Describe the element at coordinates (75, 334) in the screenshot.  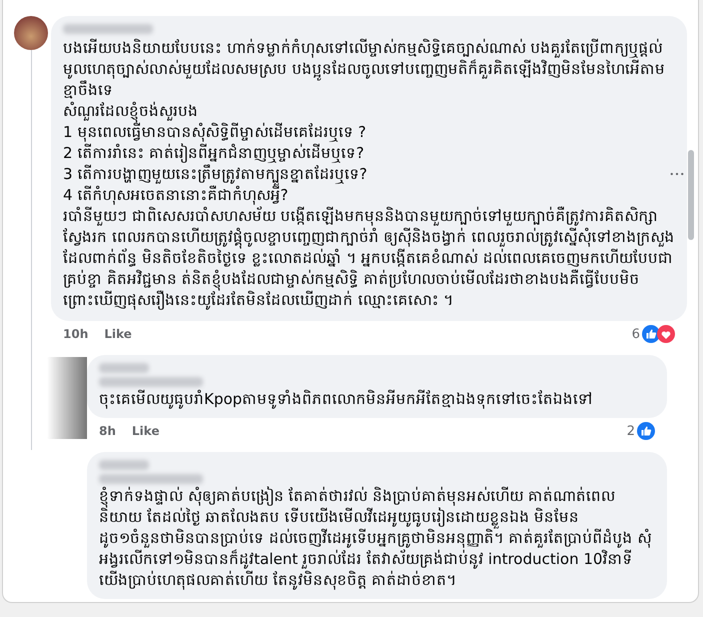
I see `comment-time: 10h` at that location.